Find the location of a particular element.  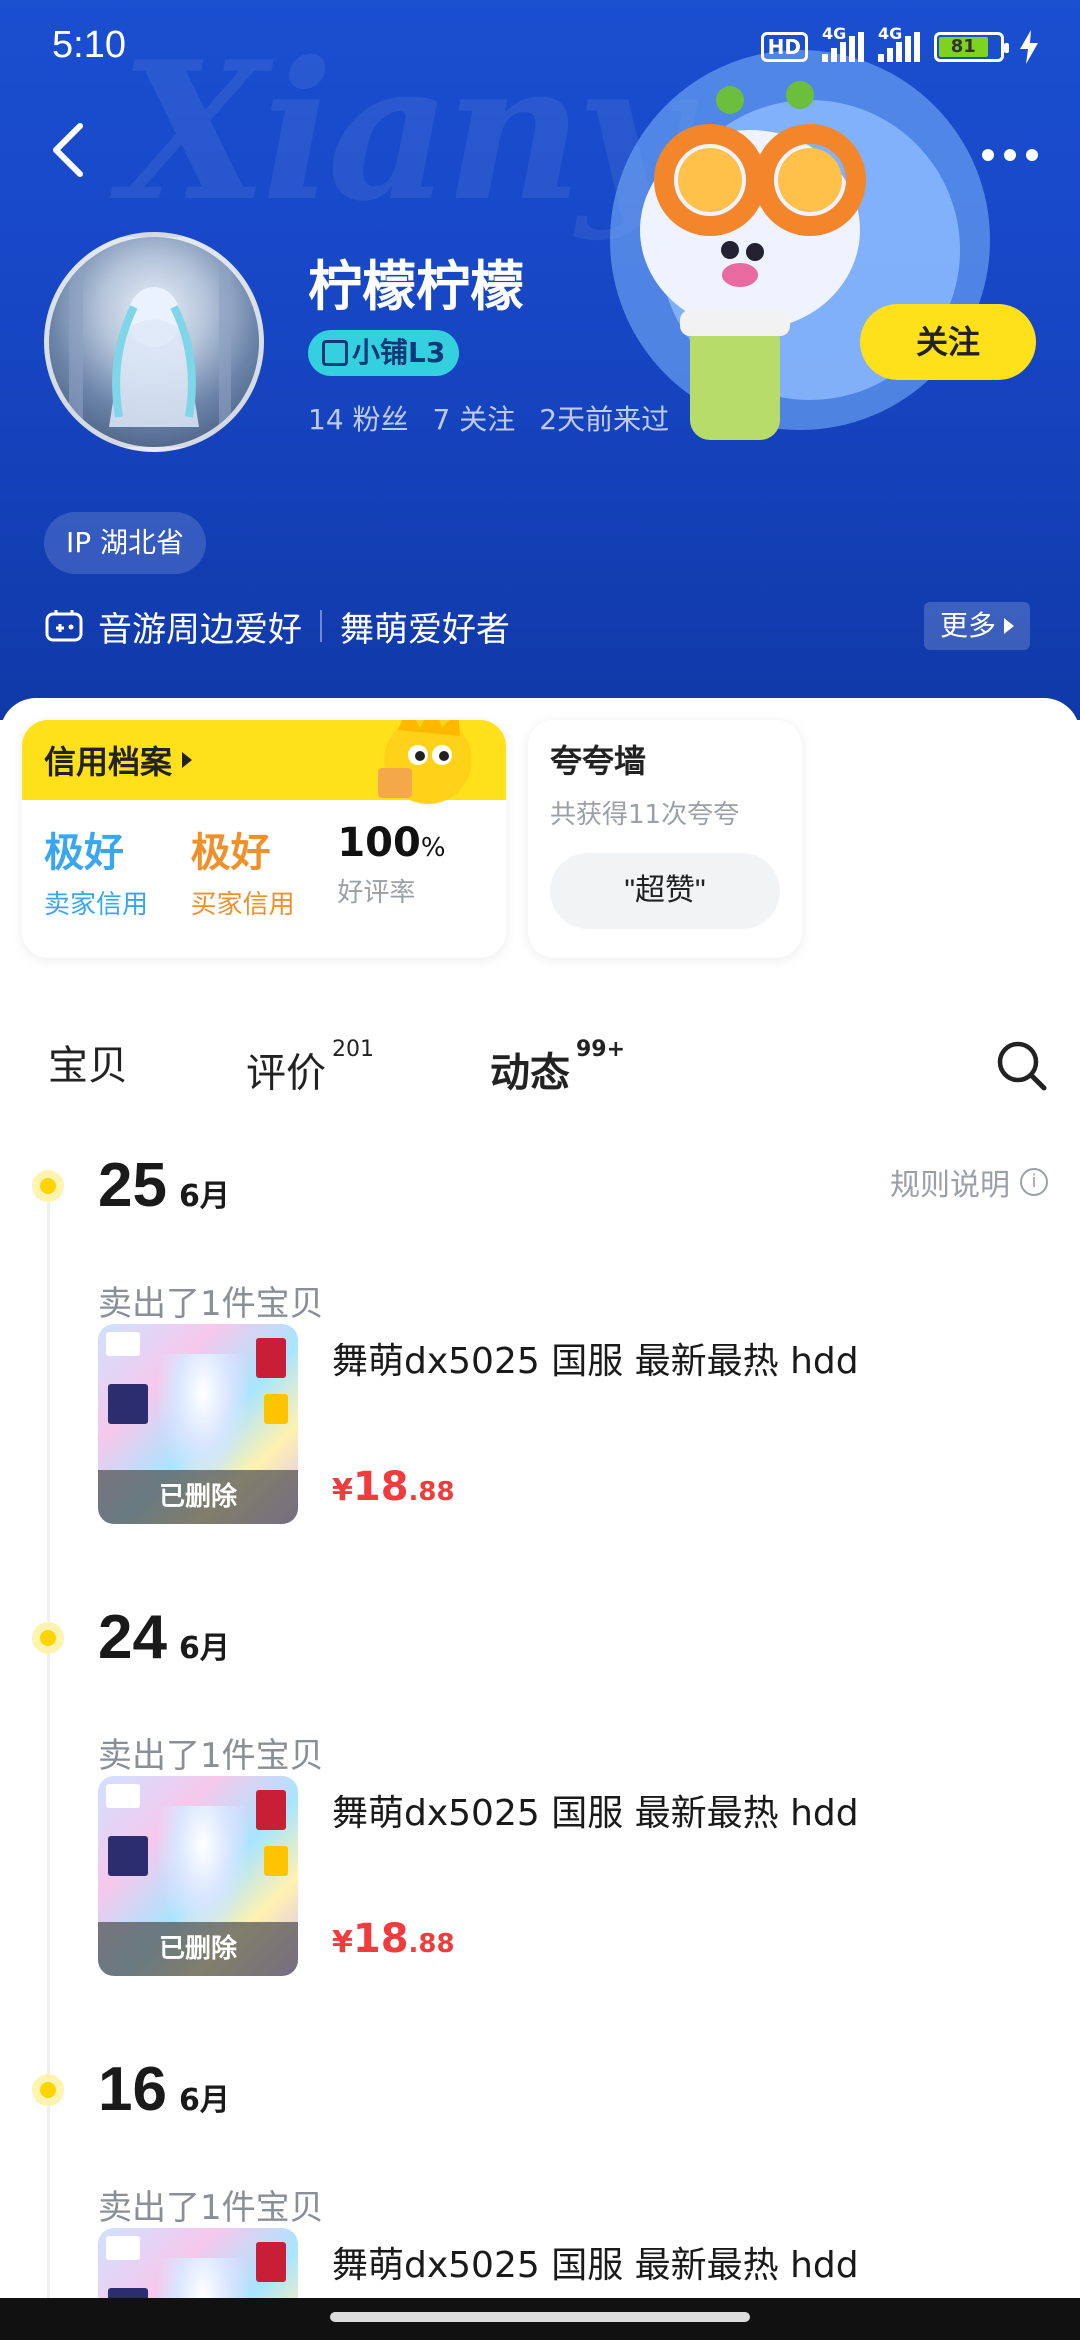

praise-wall-count: 共获得11次夸夸 is located at coordinates (645, 815).